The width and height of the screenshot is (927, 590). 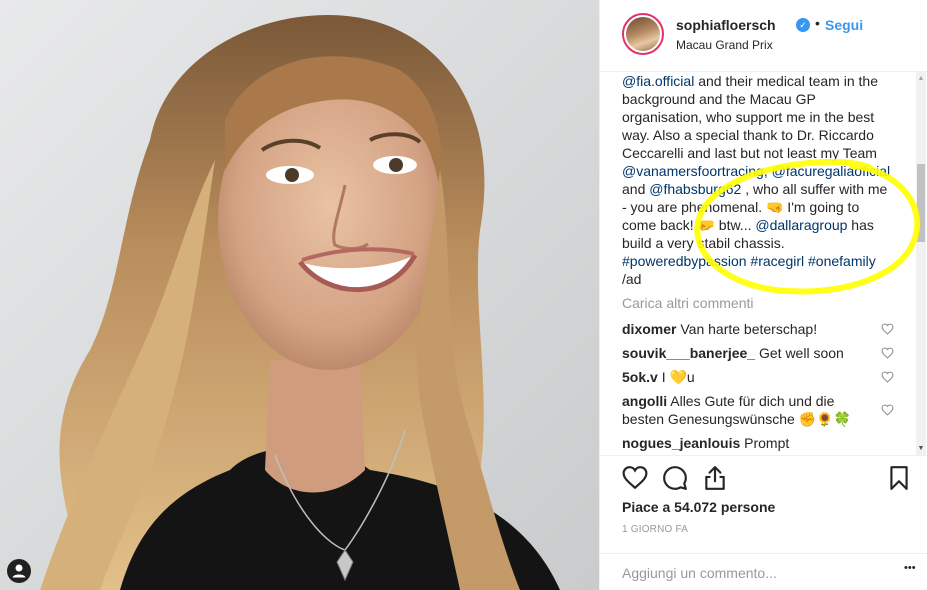 I want to click on caption-text: and, so click(x=636, y=189).